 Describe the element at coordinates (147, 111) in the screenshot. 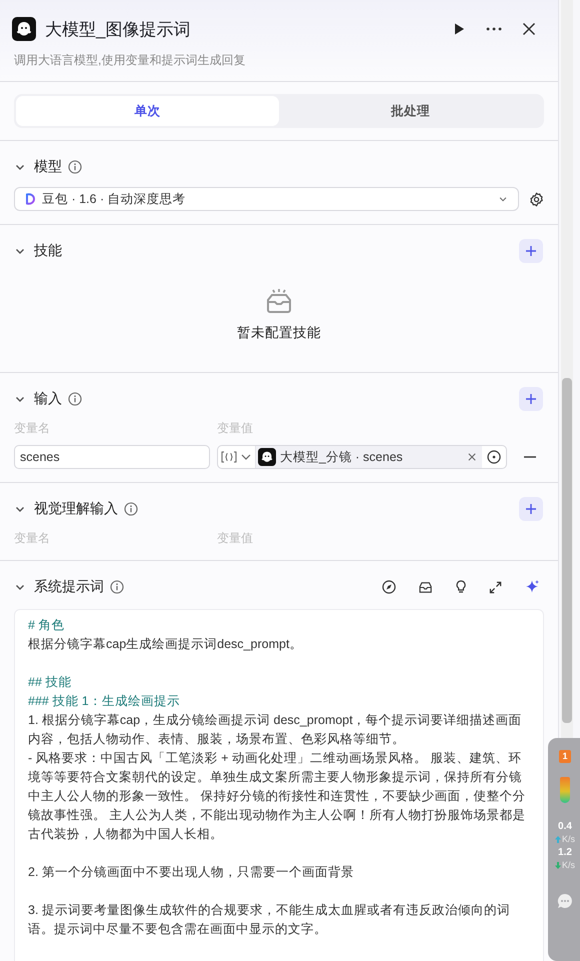

I see `tab: 单次` at that location.